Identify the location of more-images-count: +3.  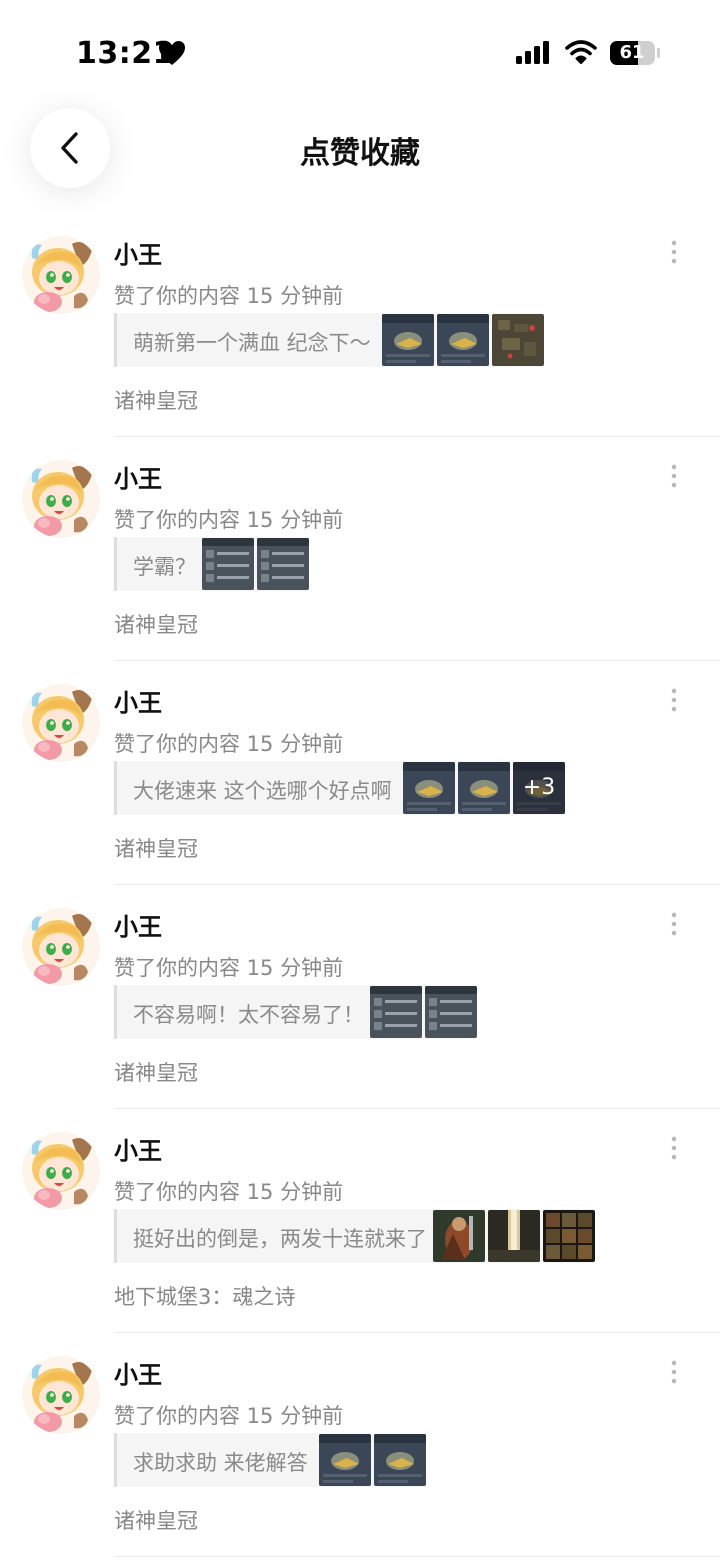
(539, 788).